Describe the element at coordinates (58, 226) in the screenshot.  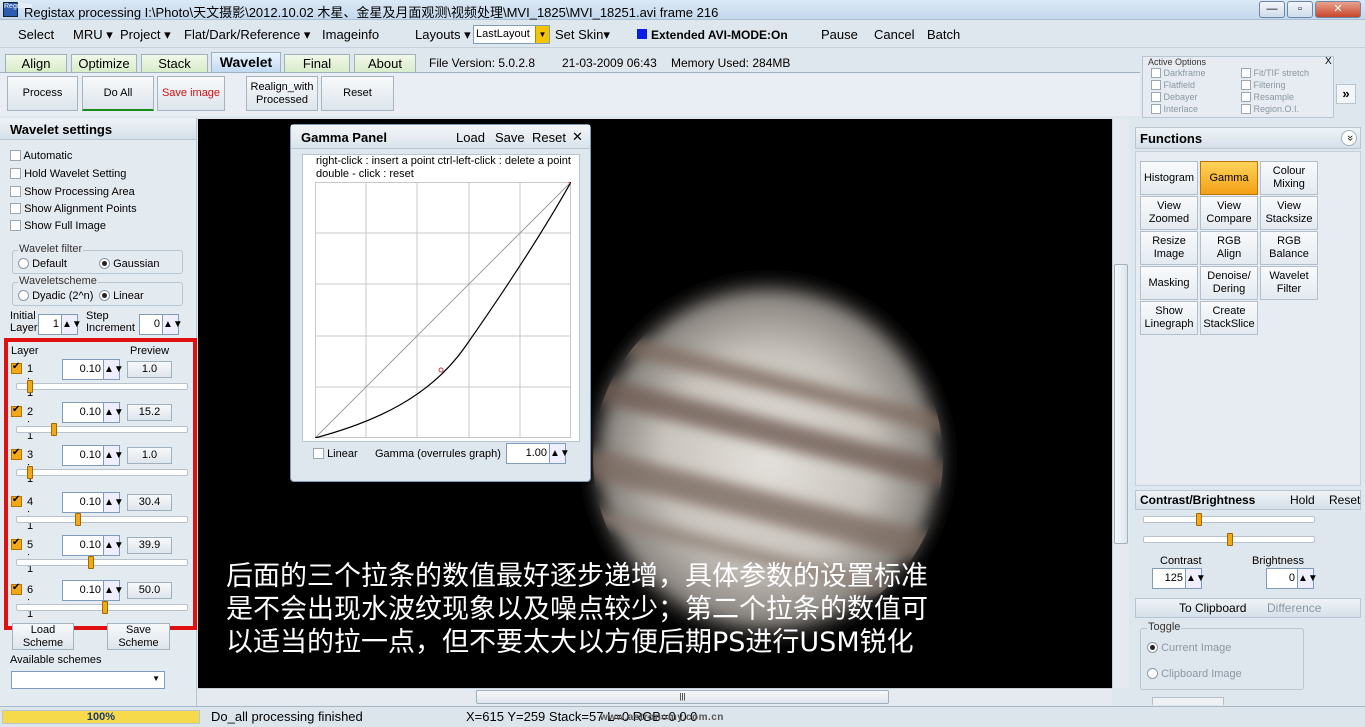
I see `option-show-full-image: Show Full Image` at that location.